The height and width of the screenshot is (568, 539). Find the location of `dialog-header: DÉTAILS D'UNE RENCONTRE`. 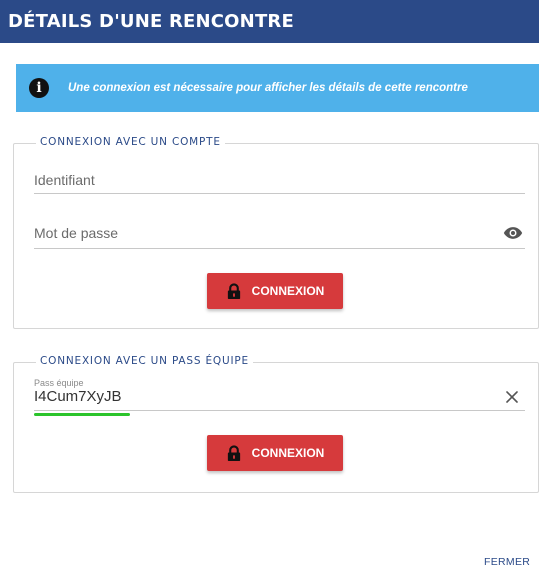

dialog-header: DÉTAILS D'UNE RENCONTRE is located at coordinates (269, 21).